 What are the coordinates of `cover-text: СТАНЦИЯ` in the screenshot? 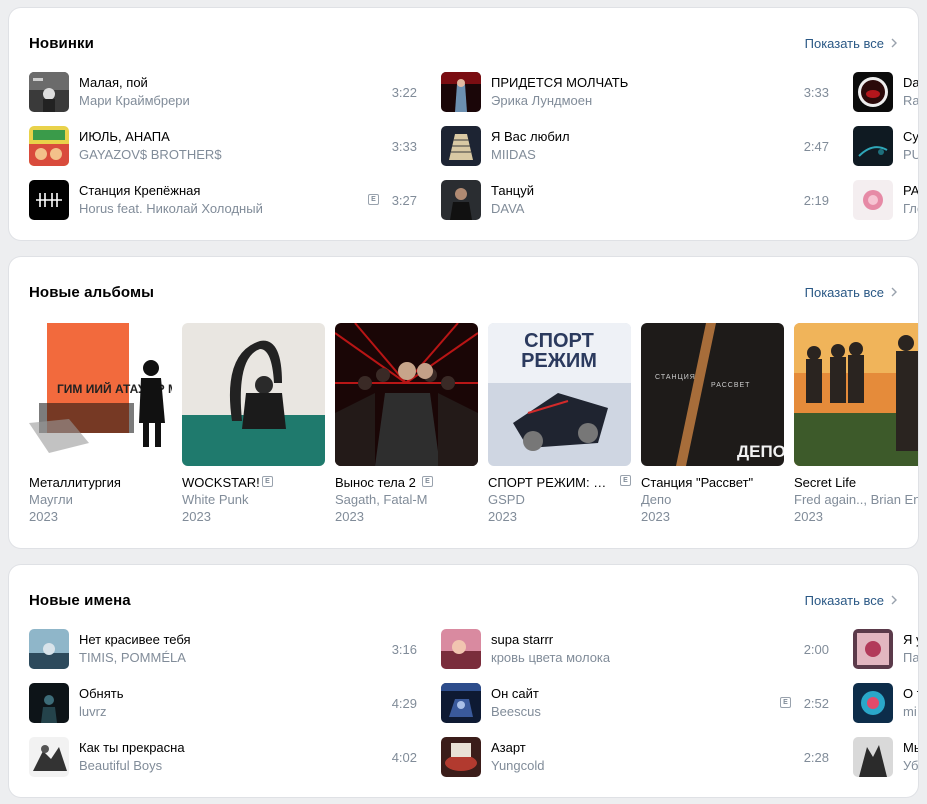 It's located at (675, 377).